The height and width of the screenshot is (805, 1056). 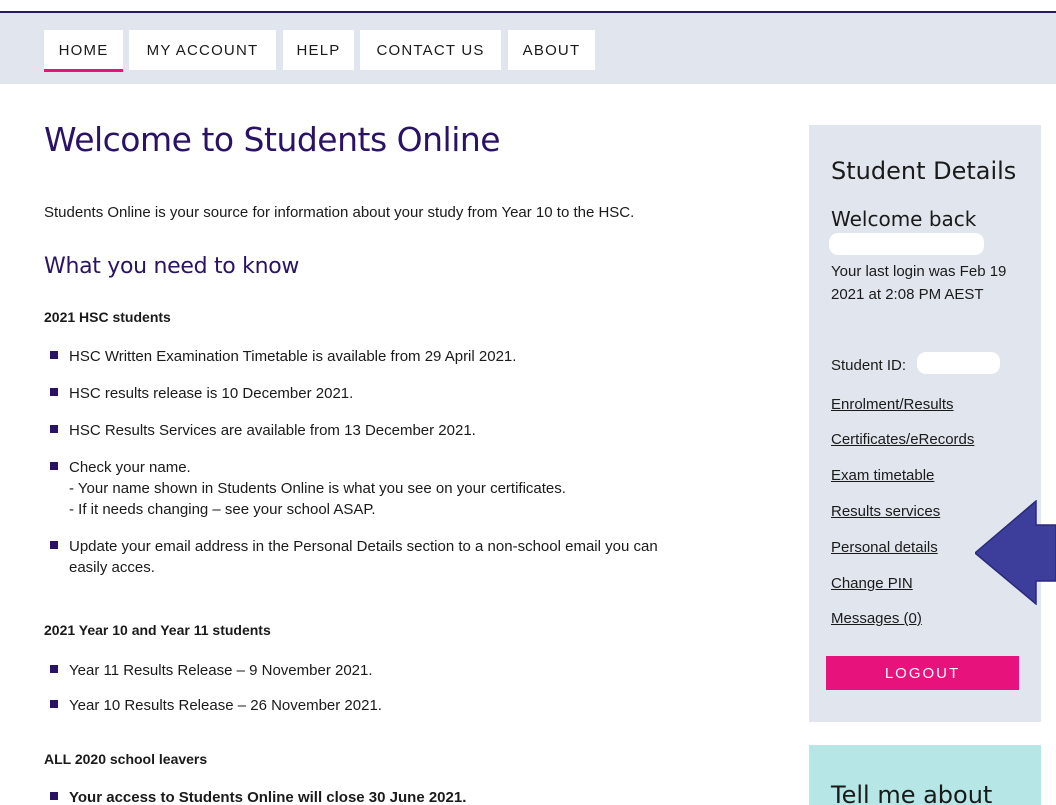 What do you see at coordinates (551, 50) in the screenshot?
I see `nav-about: ABOUT` at bounding box center [551, 50].